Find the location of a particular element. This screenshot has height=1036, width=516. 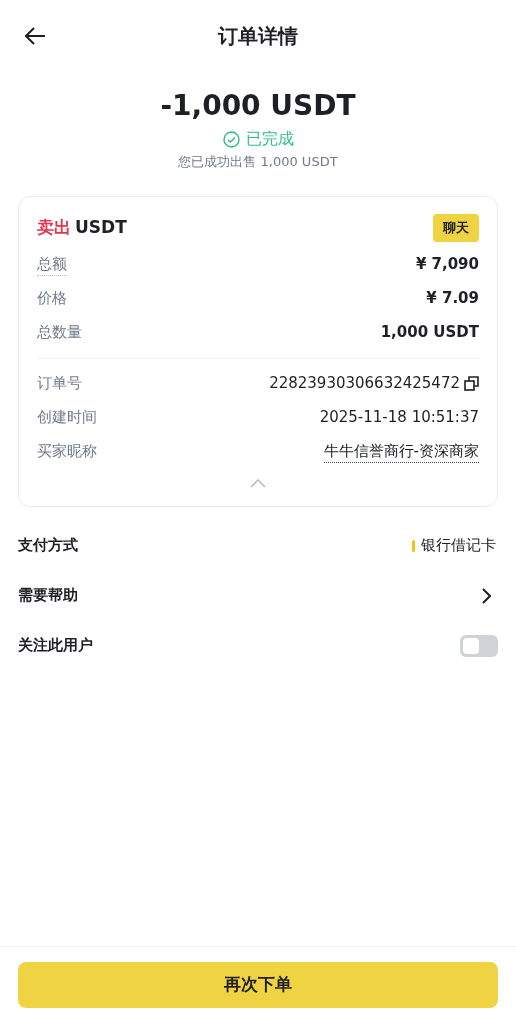

summary-note: 您已成功出售 1,000 USDT is located at coordinates (258, 162).